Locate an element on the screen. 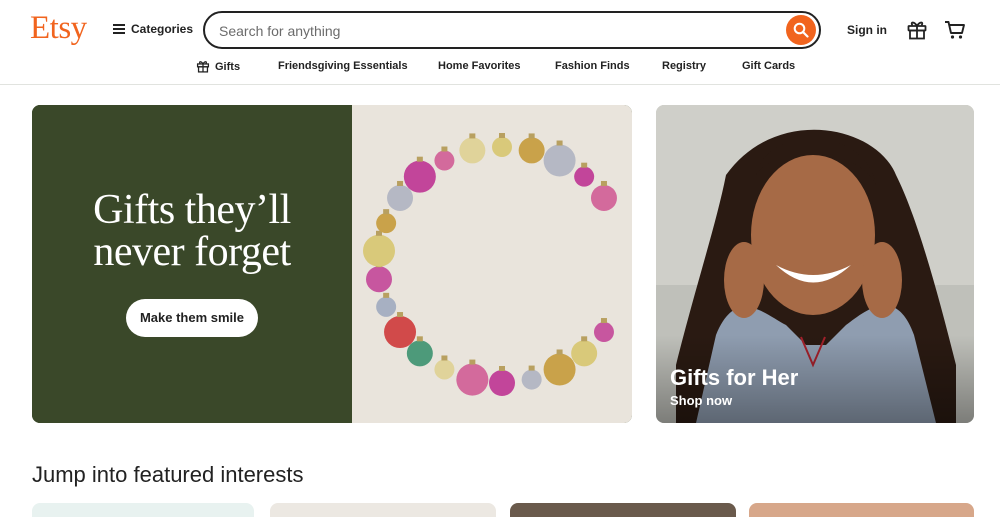  nav-item-label: Gift Cards is located at coordinates (769, 66).